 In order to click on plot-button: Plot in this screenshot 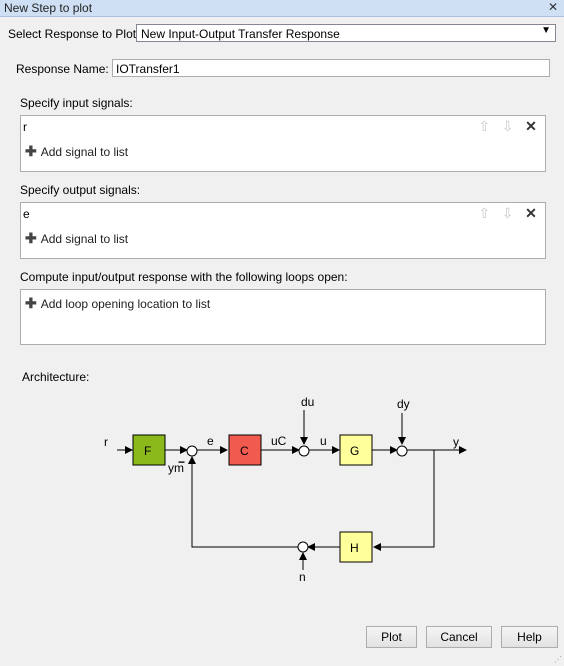, I will do `click(391, 637)`.